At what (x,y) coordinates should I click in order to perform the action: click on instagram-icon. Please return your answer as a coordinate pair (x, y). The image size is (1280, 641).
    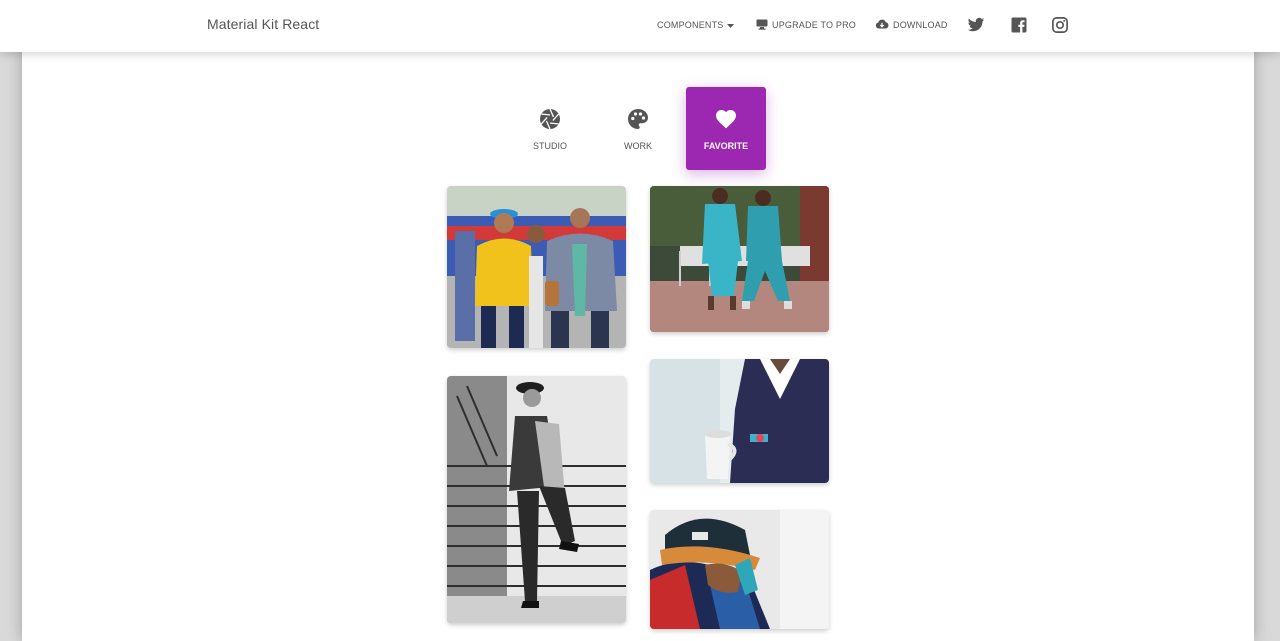
    Looking at the image, I should click on (1060, 25).